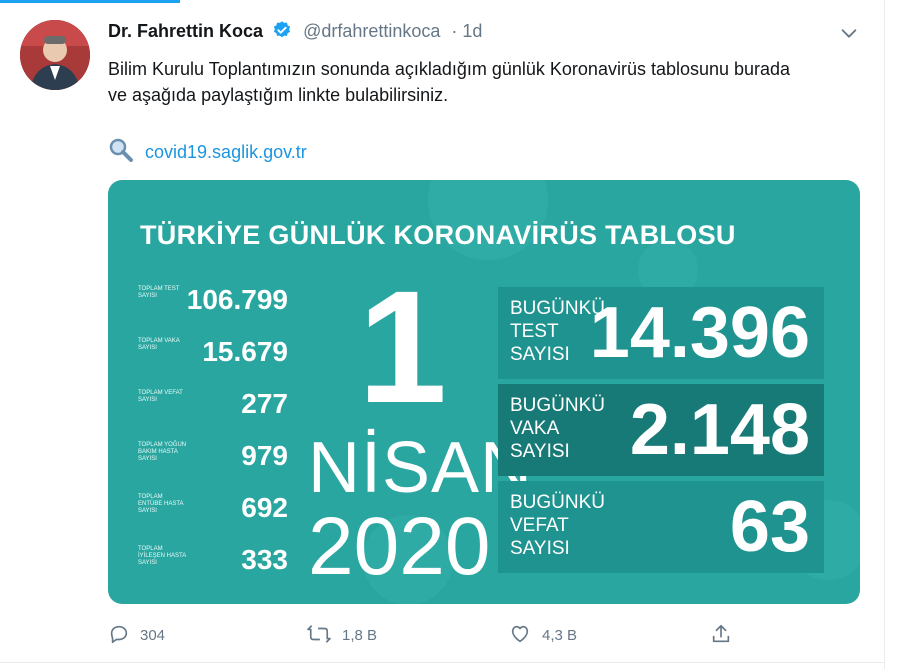  Describe the element at coordinates (402, 346) in the screenshot. I see `date-day: 1` at that location.